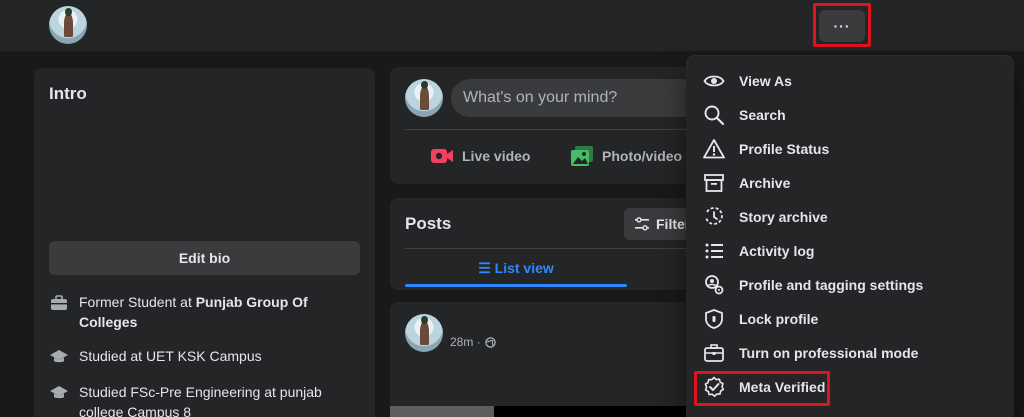 Image resolution: width=1024 pixels, height=417 pixels. What do you see at coordinates (714, 216) in the screenshot?
I see `history-icon` at bounding box center [714, 216].